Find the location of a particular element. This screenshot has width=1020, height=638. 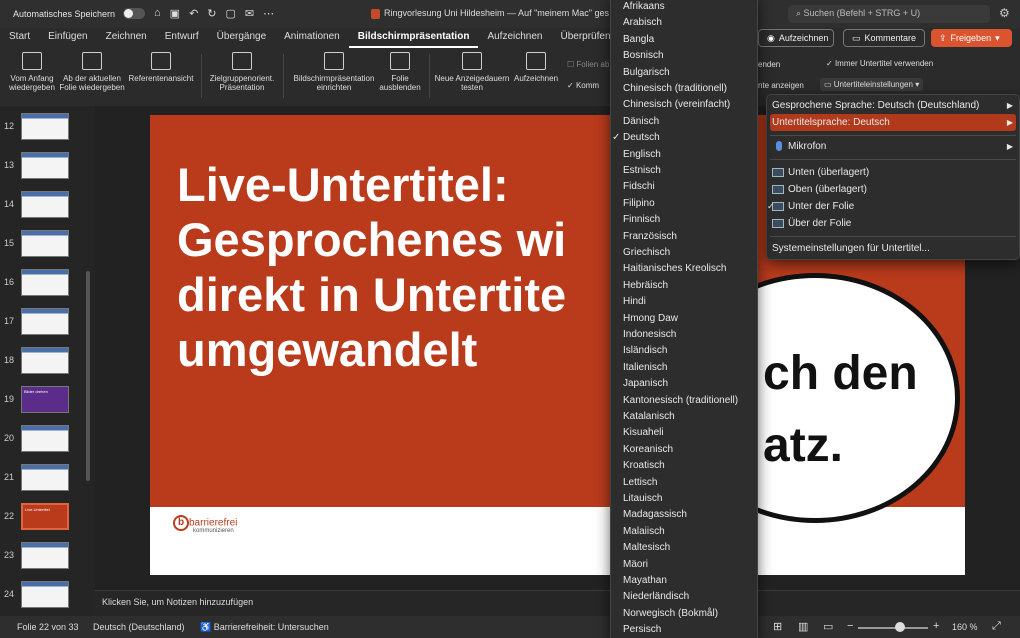

language-option: Isländisch is located at coordinates (684, 351).